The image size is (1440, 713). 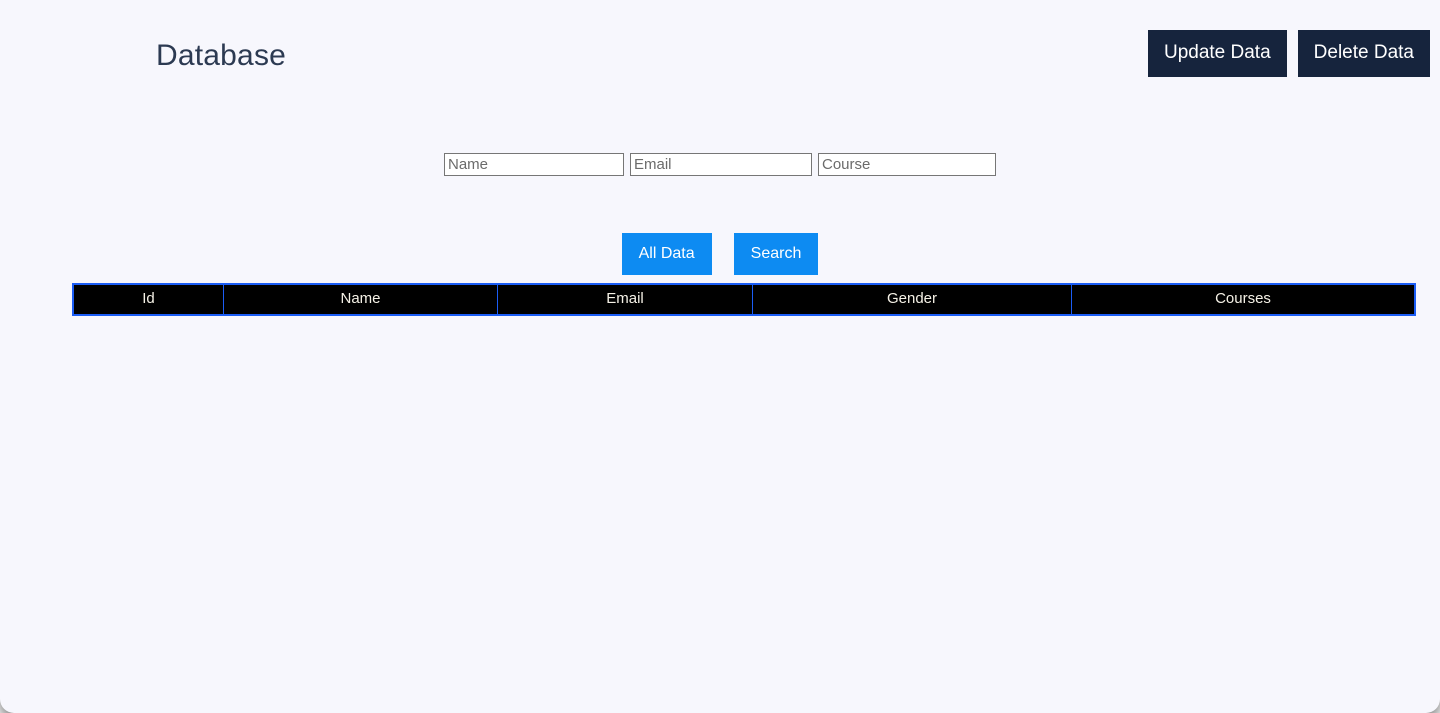 What do you see at coordinates (907, 164) in the screenshot?
I see `course-input` at bounding box center [907, 164].